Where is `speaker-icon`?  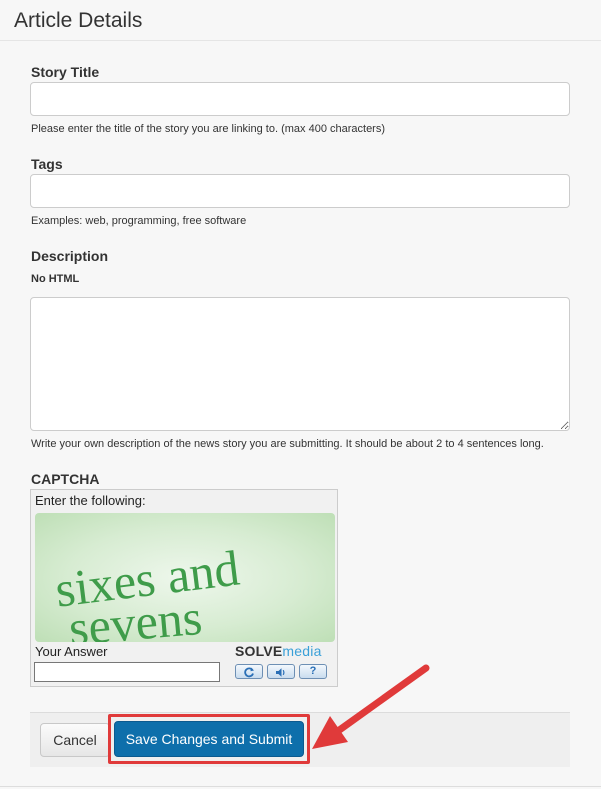
speaker-icon is located at coordinates (280, 672).